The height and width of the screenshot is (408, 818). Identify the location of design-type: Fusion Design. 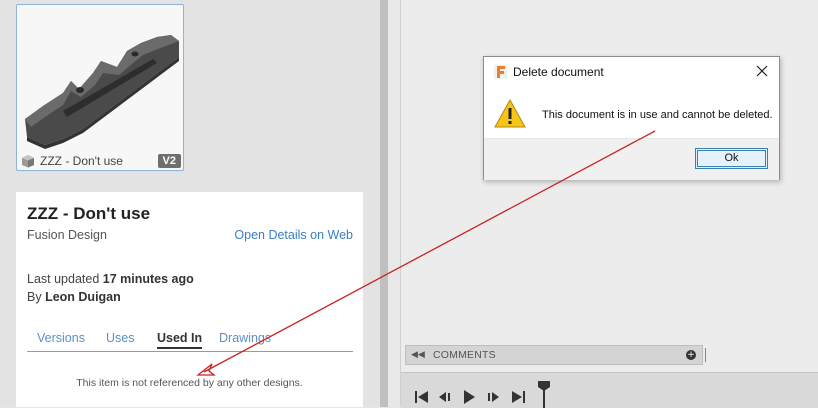
(67, 235).